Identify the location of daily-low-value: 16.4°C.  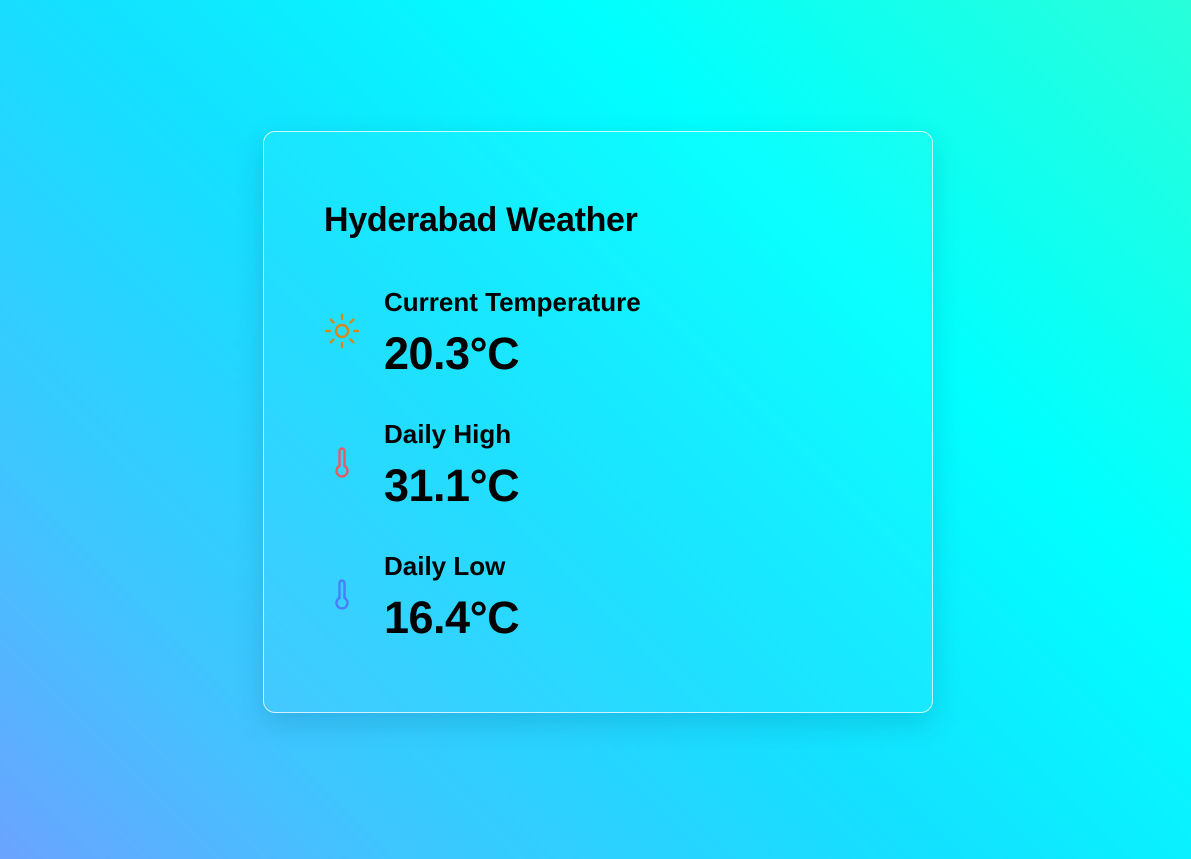
(452, 617).